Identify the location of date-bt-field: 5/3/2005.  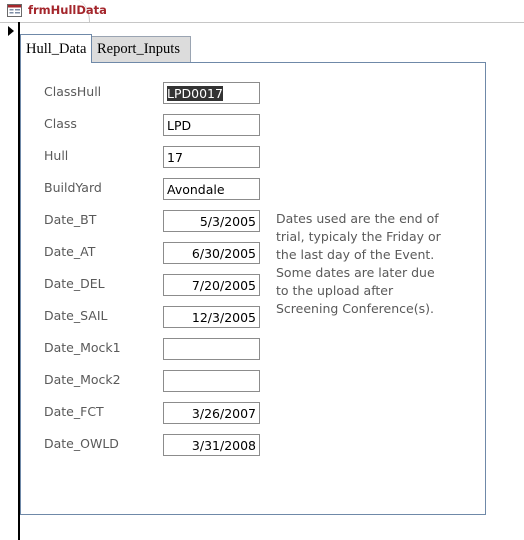
(211, 221).